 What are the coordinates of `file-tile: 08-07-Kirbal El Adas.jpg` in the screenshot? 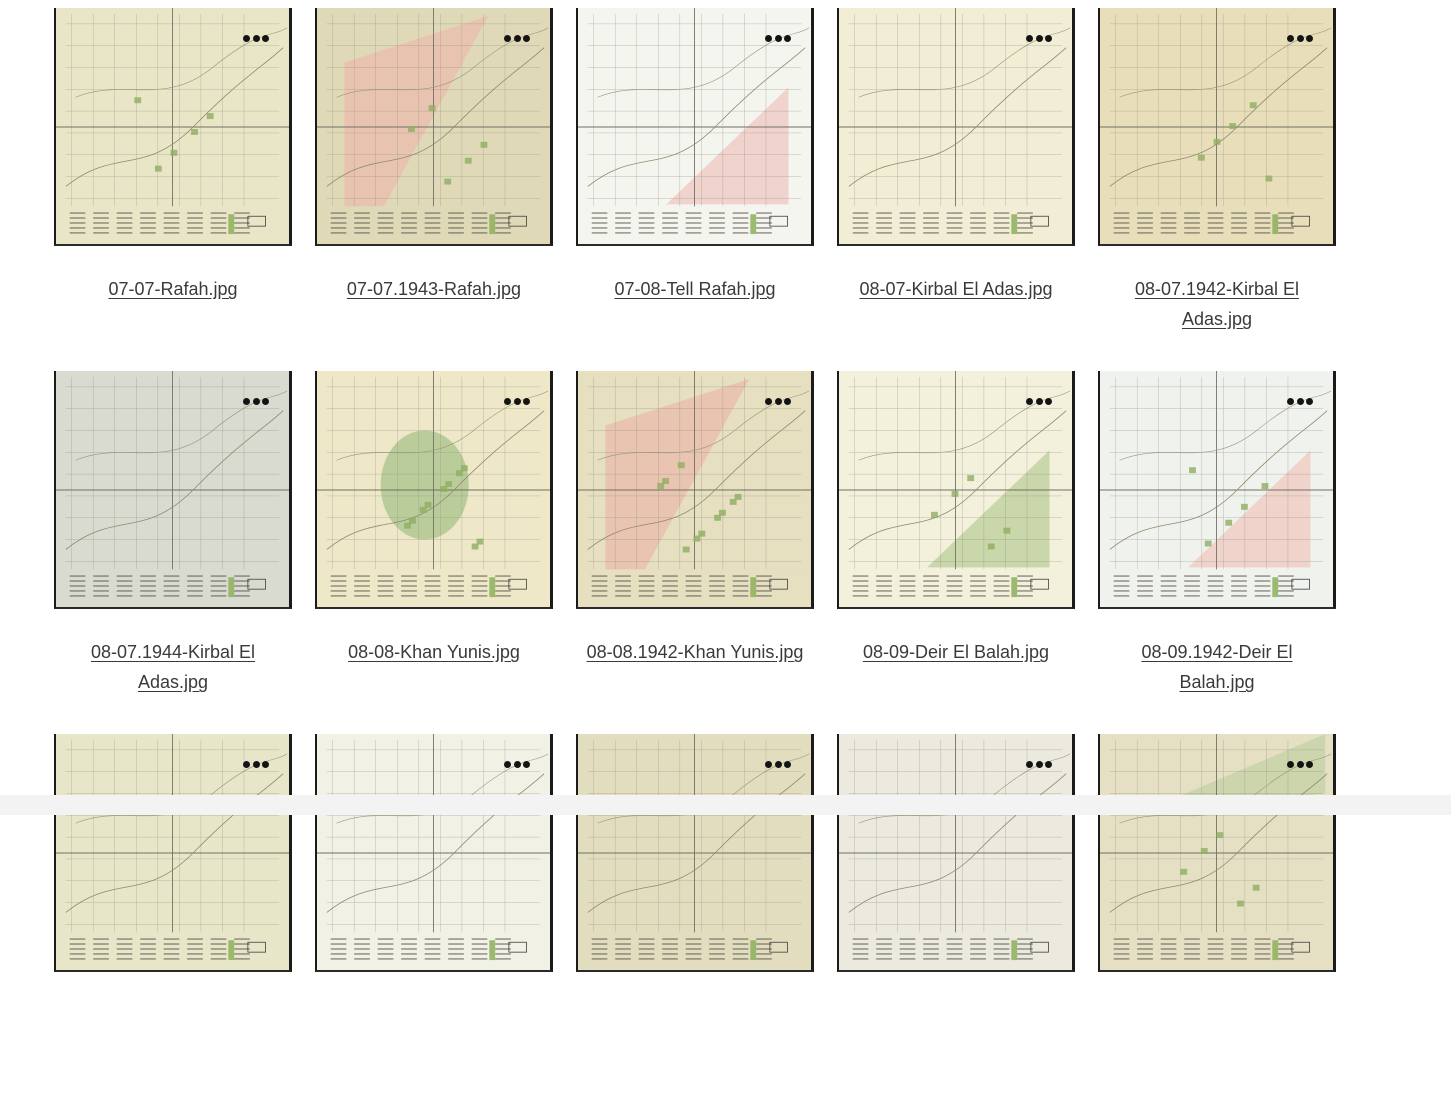 It's located at (956, 189).